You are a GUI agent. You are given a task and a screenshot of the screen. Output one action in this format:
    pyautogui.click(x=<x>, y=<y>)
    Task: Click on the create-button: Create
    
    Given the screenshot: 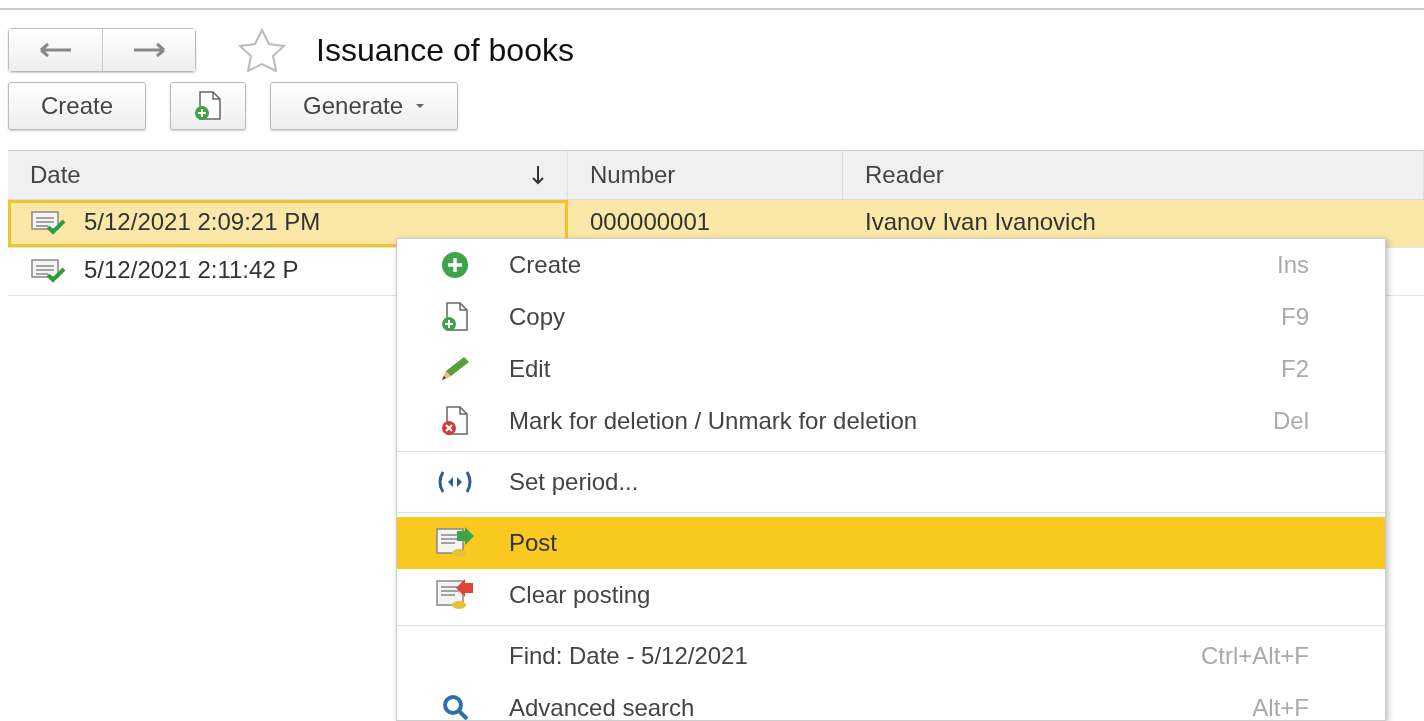 What is the action you would take?
    pyautogui.click(x=77, y=106)
    